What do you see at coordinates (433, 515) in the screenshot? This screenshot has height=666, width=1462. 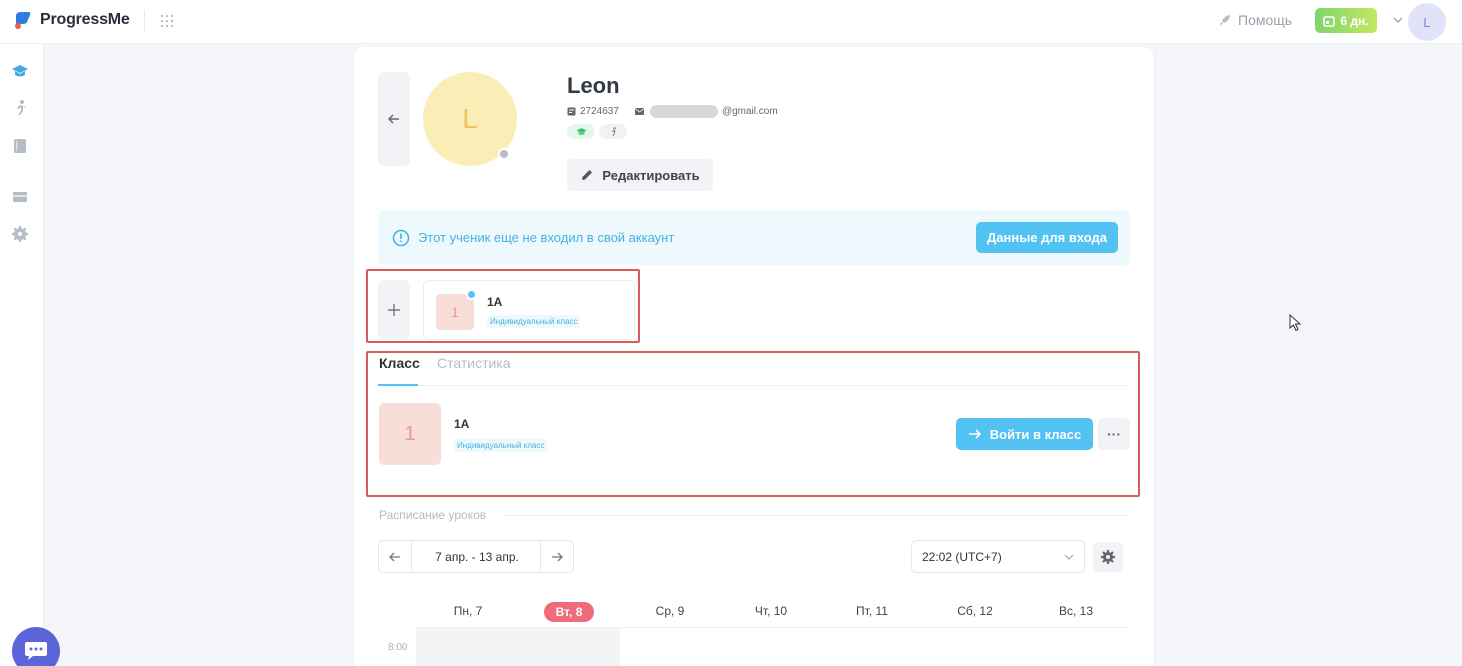 I see `schedule-title: Расписание уроков` at bounding box center [433, 515].